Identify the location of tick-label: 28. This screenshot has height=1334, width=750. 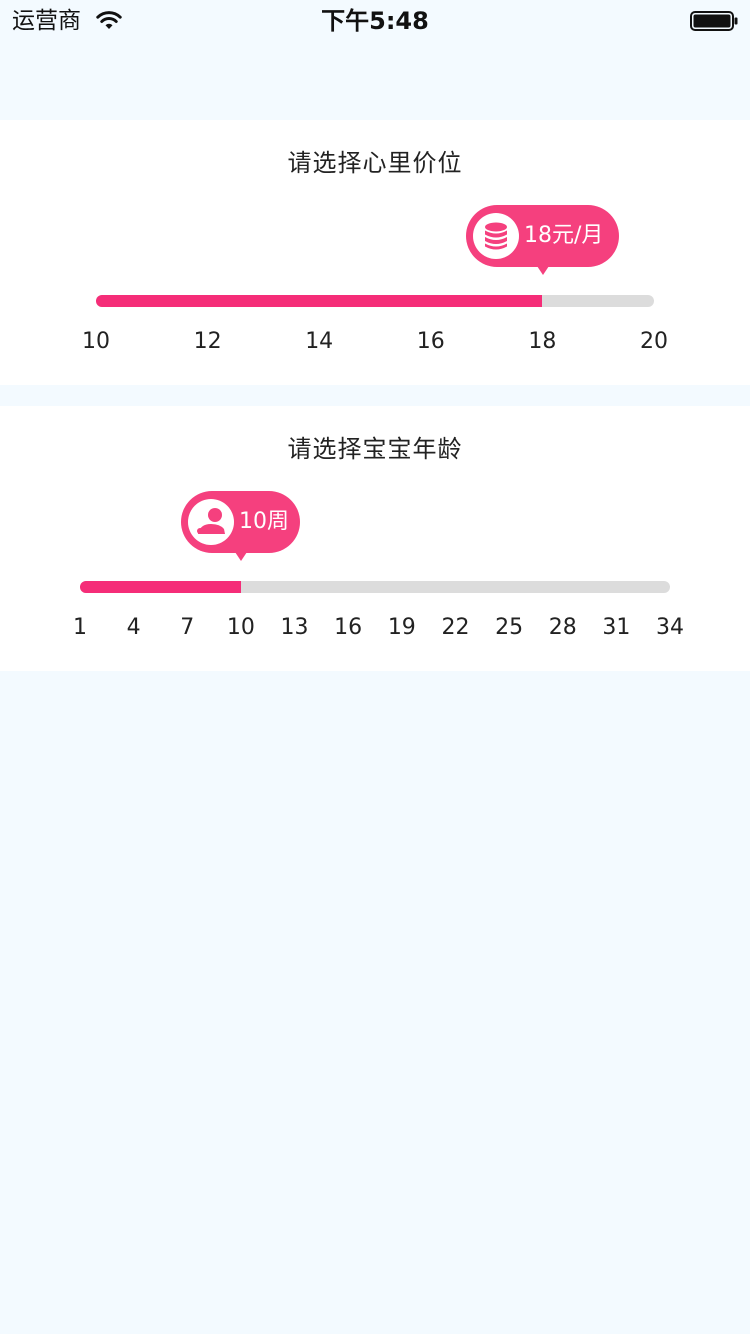
(562, 627).